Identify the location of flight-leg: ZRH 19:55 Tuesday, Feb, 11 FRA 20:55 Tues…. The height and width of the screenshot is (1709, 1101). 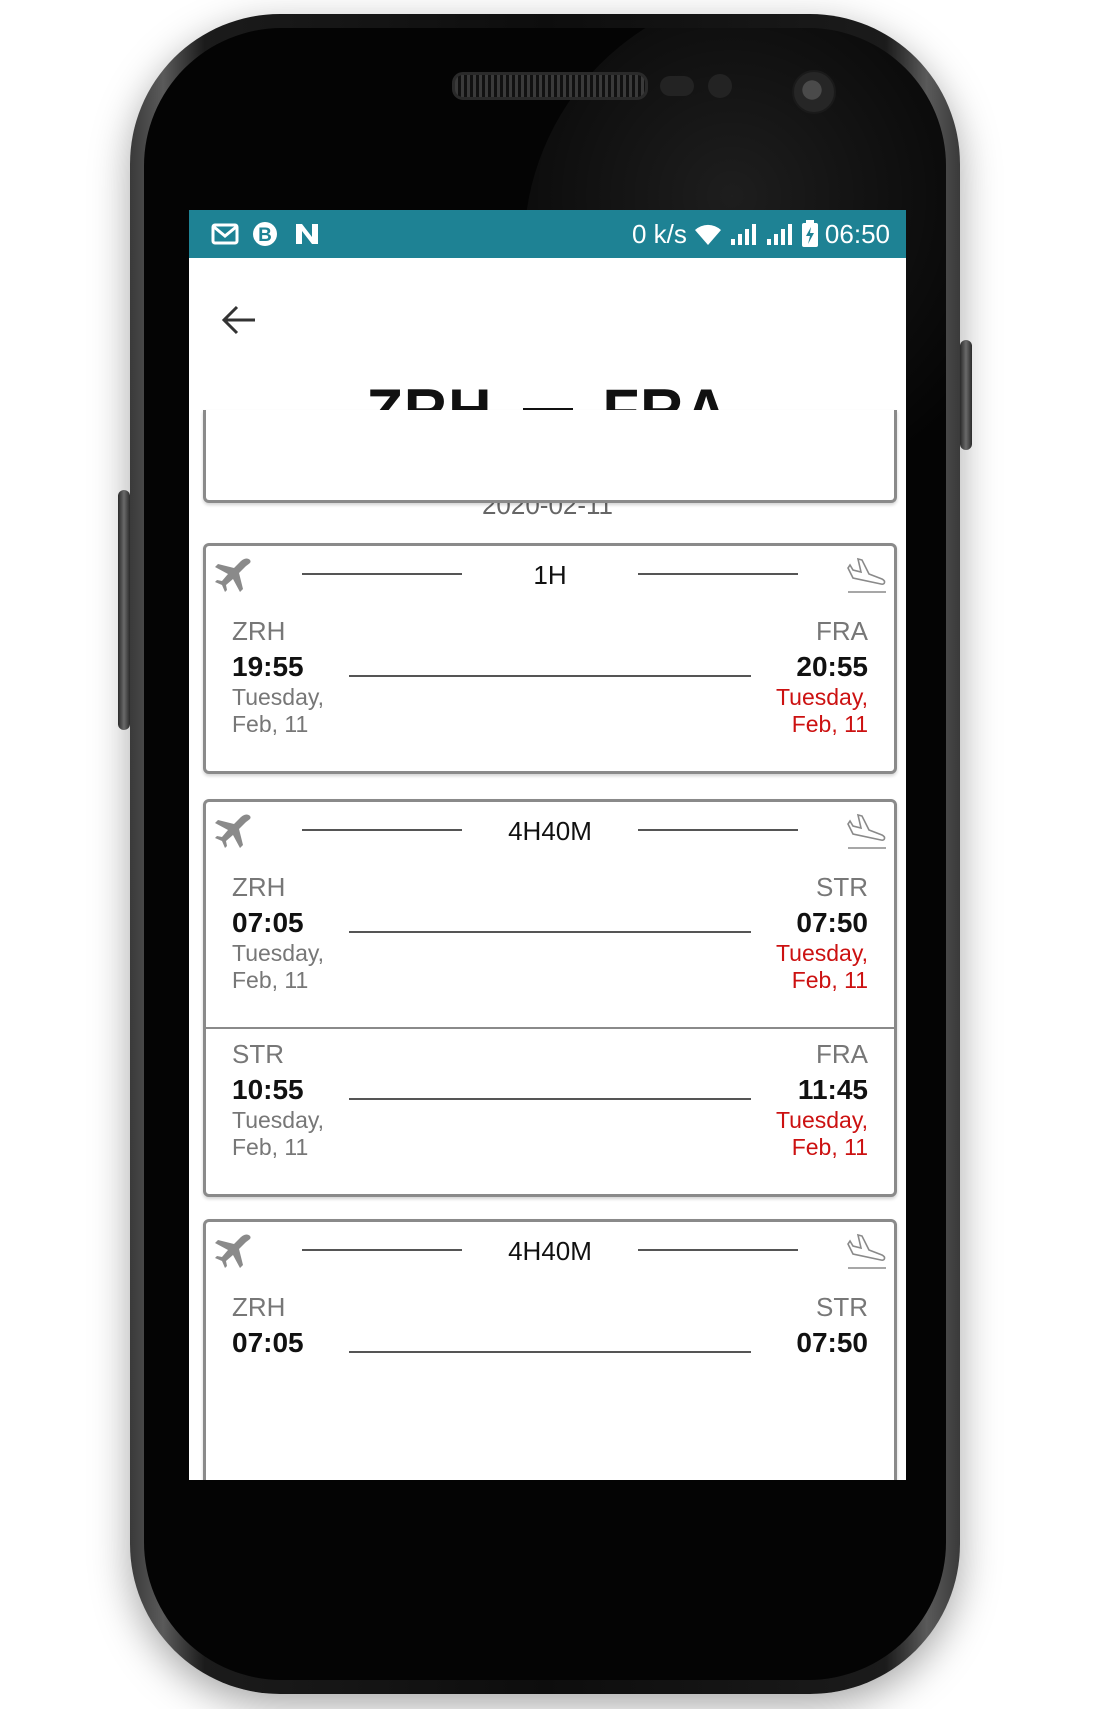
(550, 688).